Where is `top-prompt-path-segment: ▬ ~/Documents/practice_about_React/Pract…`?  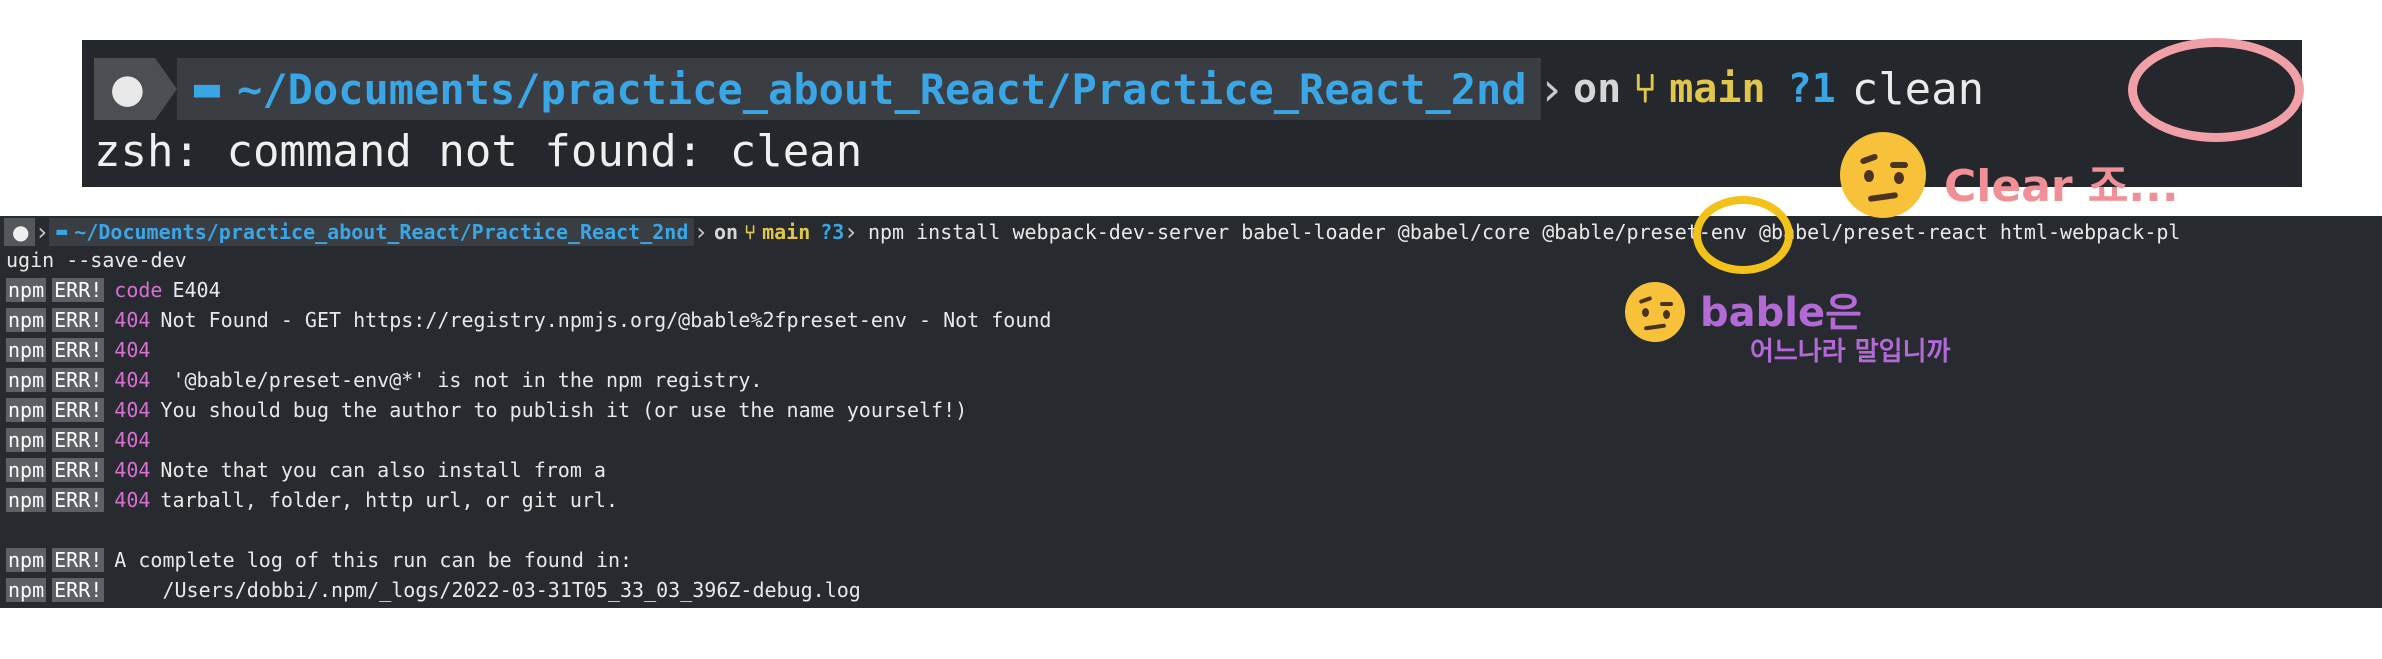 top-prompt-path-segment: ▬ ~/Documents/practice_about_React/Pract… is located at coordinates (858, 89).